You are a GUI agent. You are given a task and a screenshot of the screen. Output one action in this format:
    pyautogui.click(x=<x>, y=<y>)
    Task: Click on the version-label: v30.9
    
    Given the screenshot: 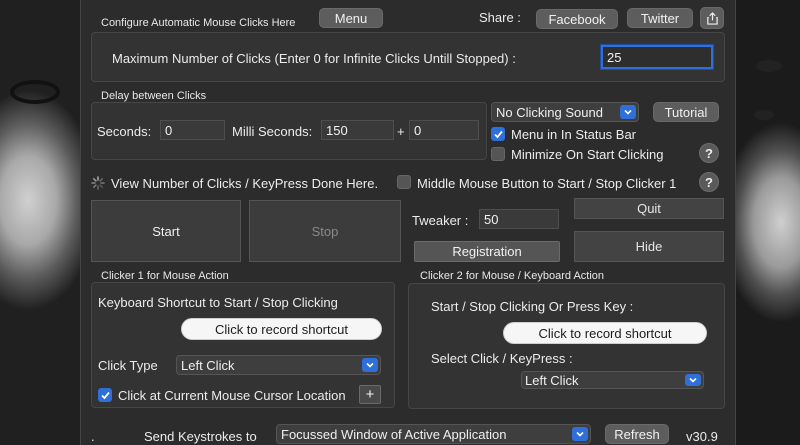 What is the action you would take?
    pyautogui.click(x=702, y=436)
    